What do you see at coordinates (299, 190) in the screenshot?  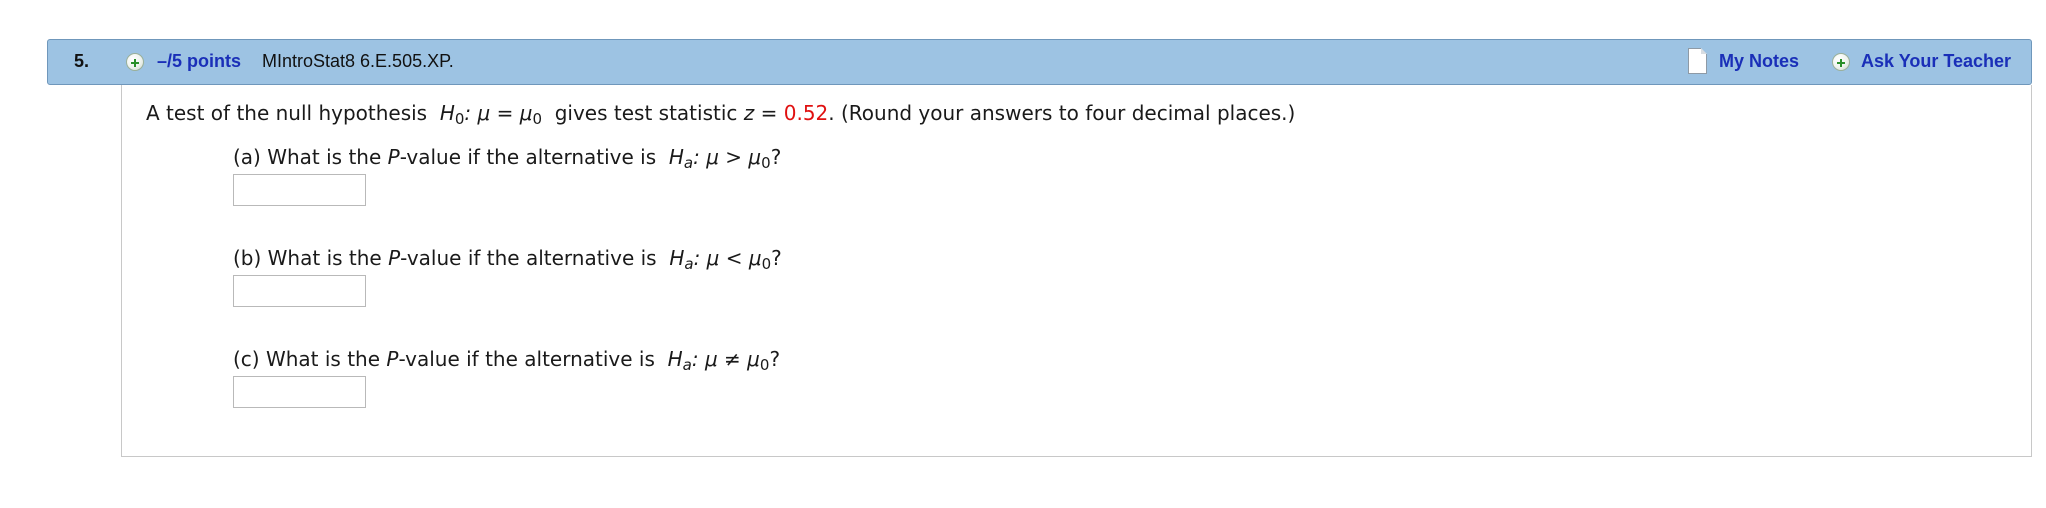 I see `part-a-answer-input` at bounding box center [299, 190].